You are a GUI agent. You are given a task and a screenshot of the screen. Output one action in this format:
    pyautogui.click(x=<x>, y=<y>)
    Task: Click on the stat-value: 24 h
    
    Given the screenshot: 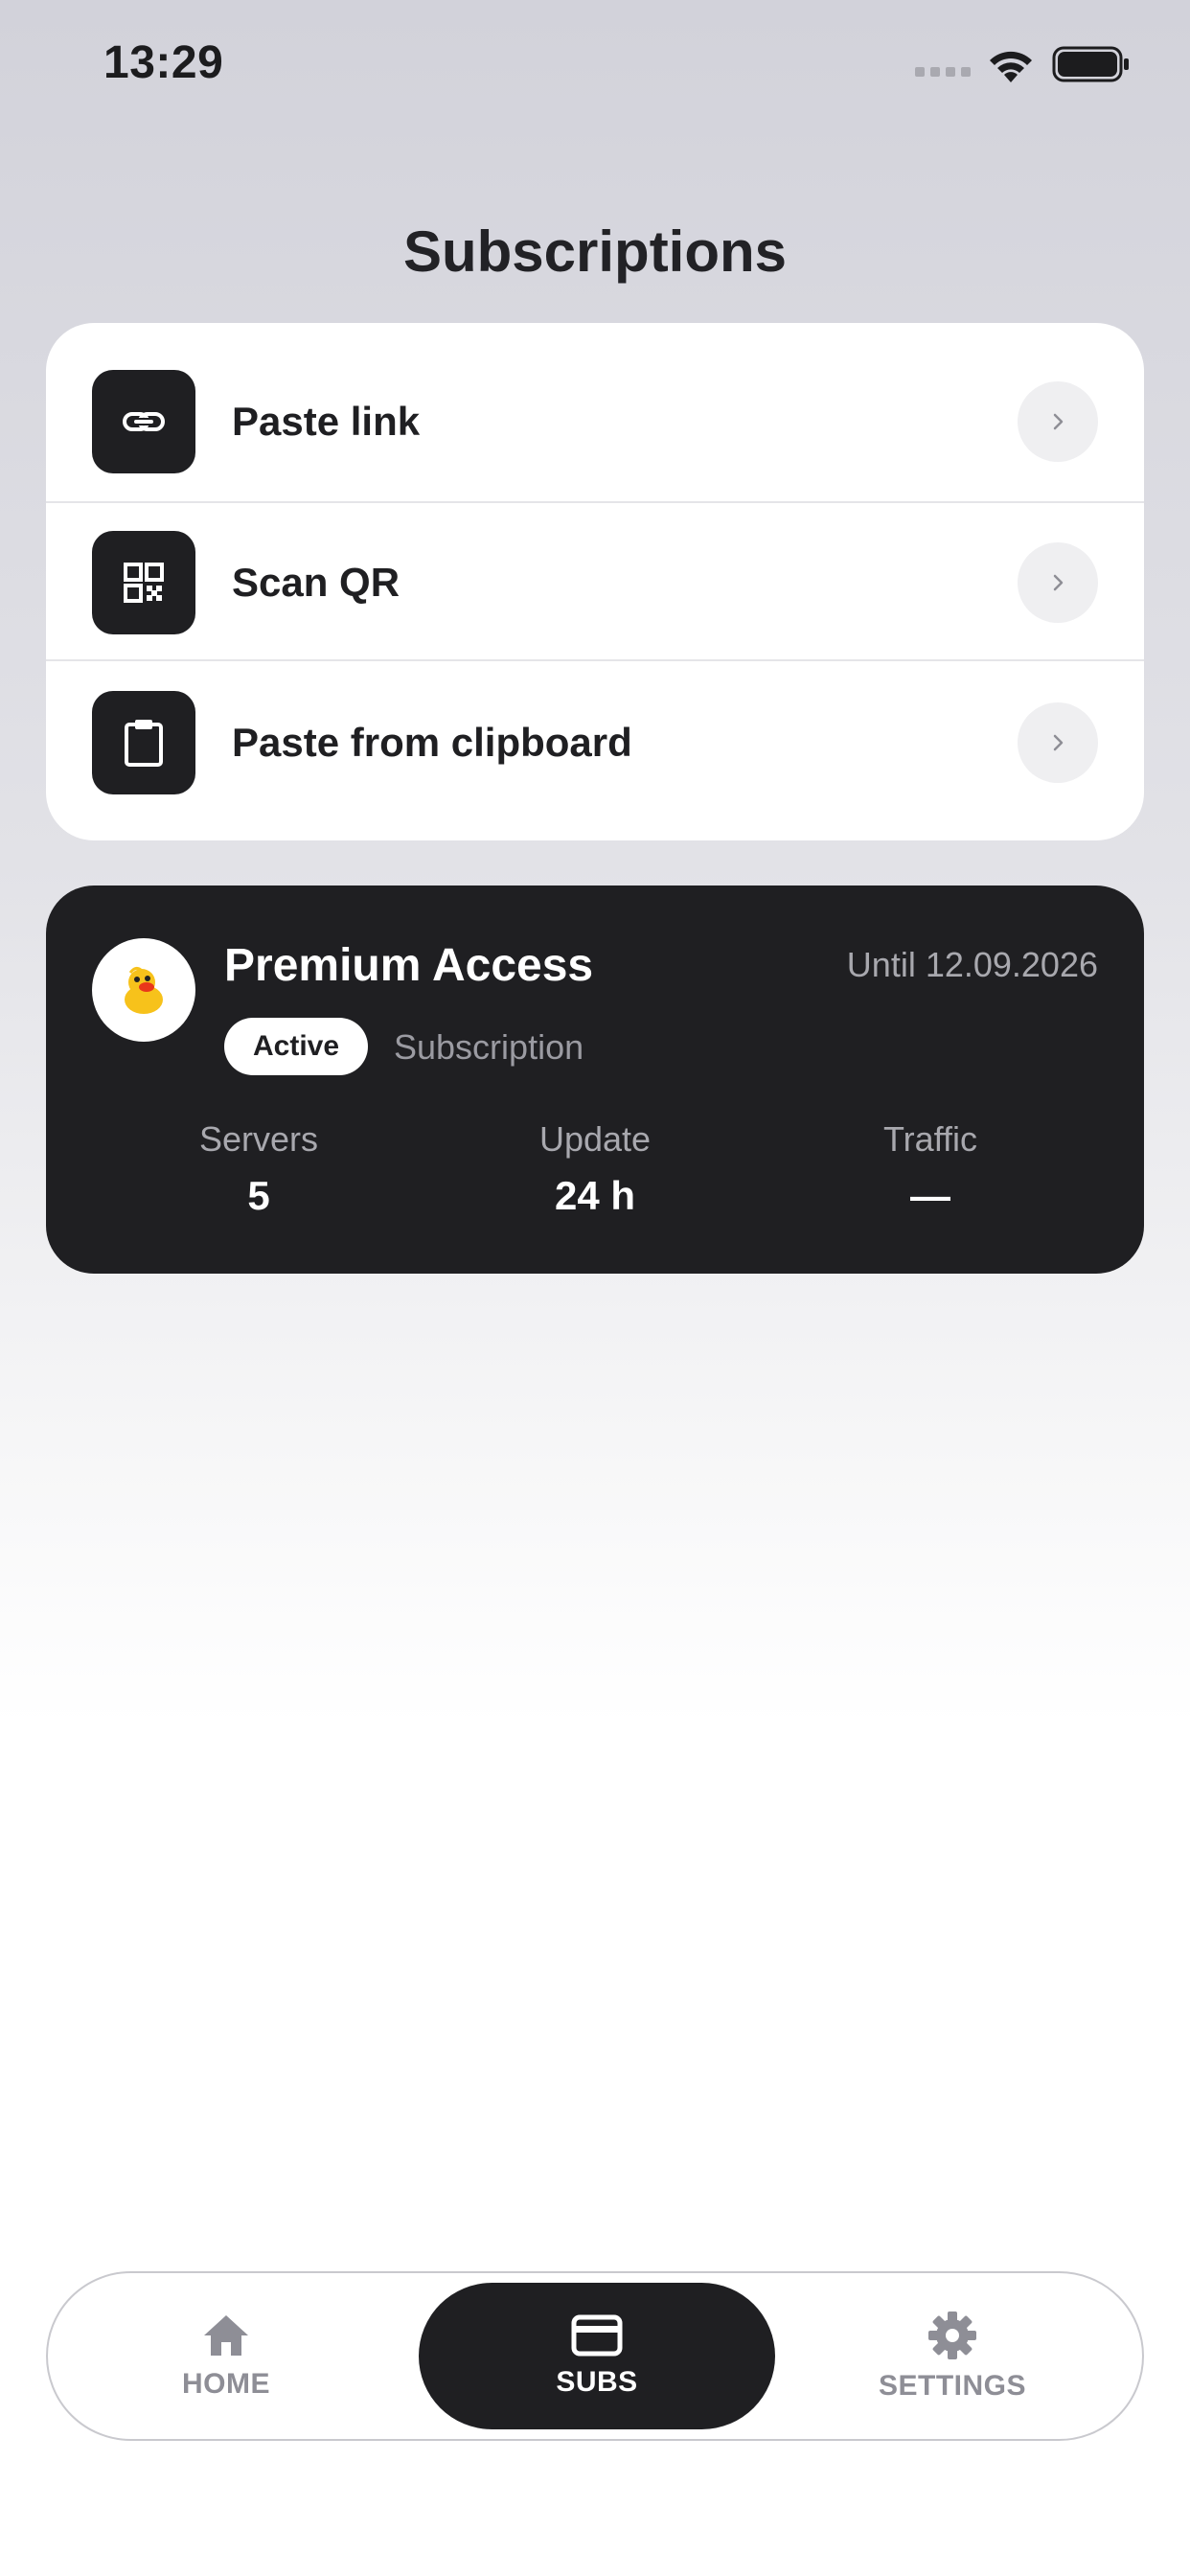 What is the action you would take?
    pyautogui.click(x=595, y=1195)
    